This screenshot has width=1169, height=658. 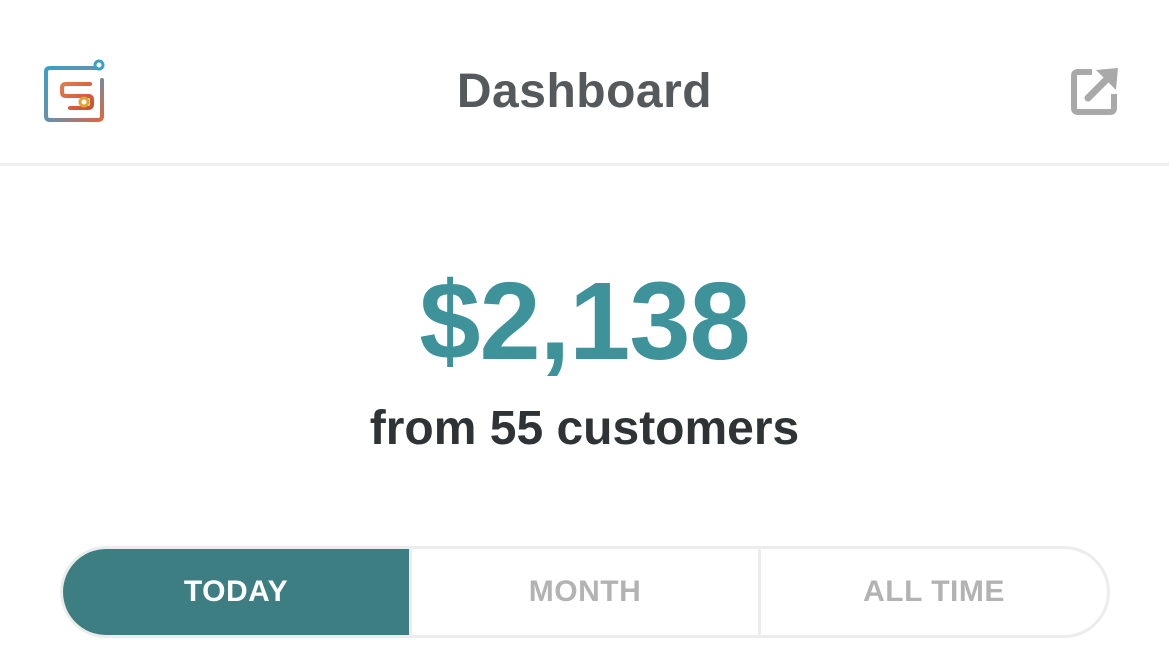 What do you see at coordinates (1095, 91) in the screenshot?
I see `external-share-icon` at bounding box center [1095, 91].